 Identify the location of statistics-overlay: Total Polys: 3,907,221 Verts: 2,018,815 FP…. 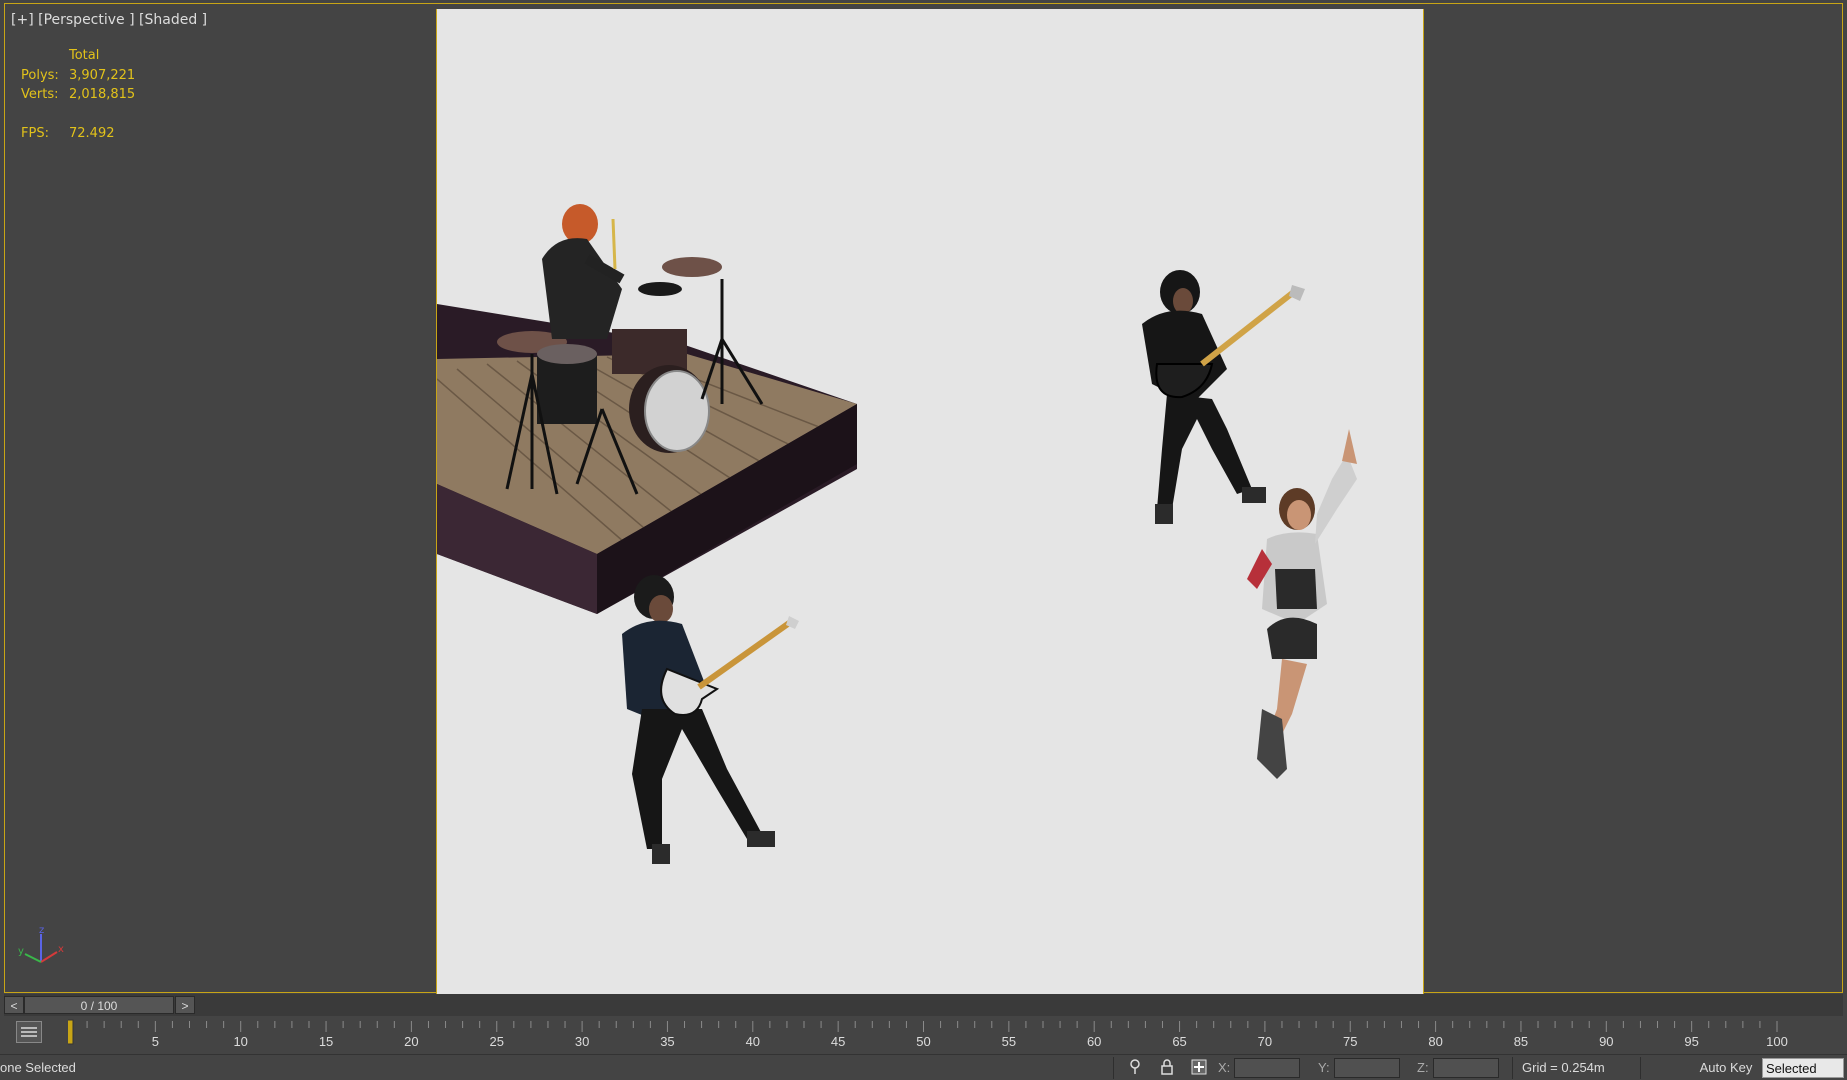
(78, 94).